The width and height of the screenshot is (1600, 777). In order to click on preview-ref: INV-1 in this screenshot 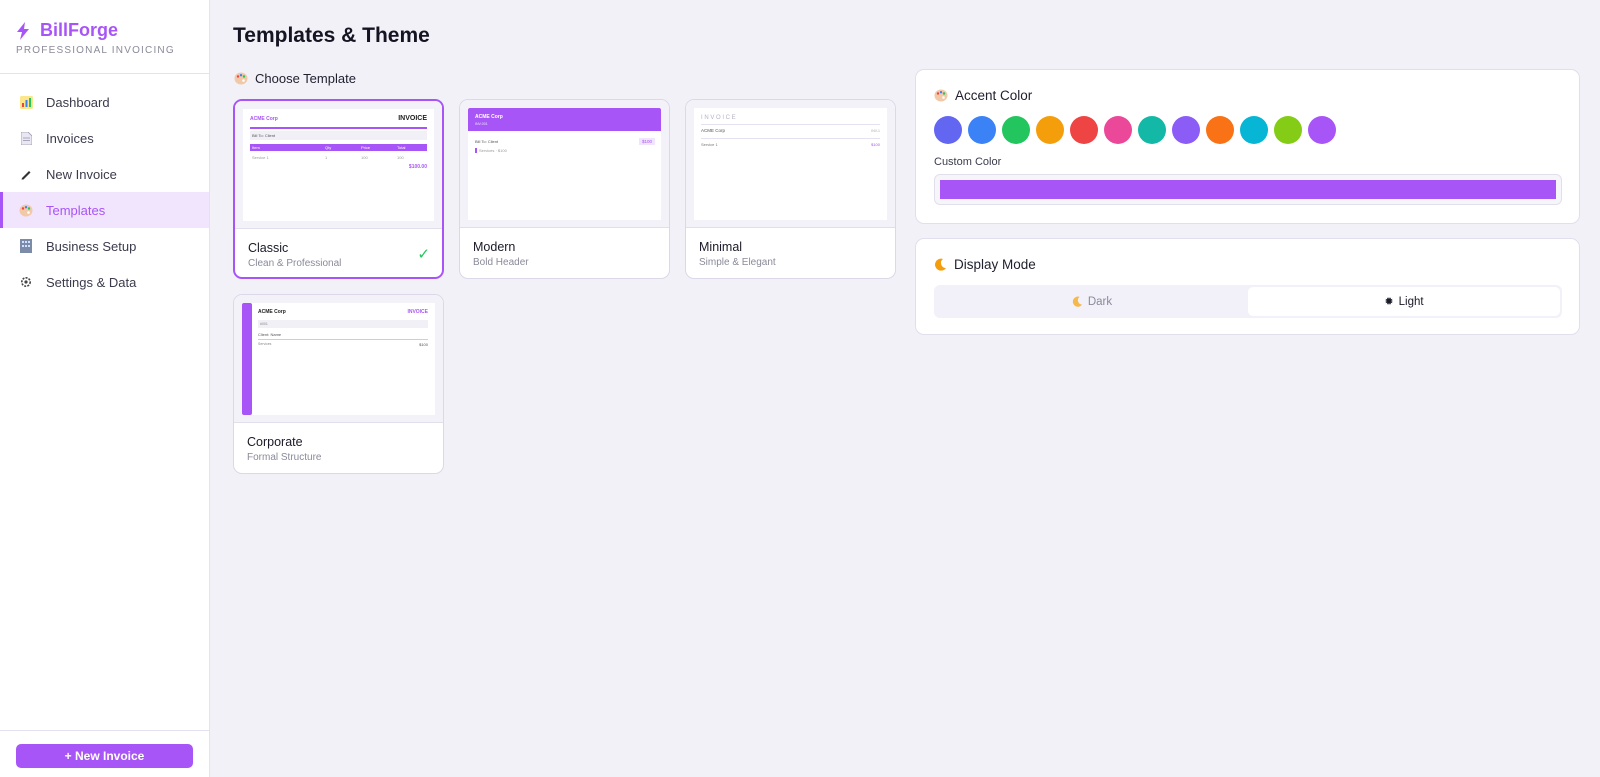, I will do `click(875, 131)`.